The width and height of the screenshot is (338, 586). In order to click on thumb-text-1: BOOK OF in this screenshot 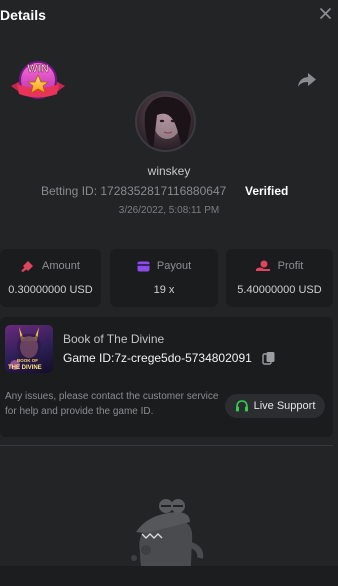, I will do `click(27, 360)`.